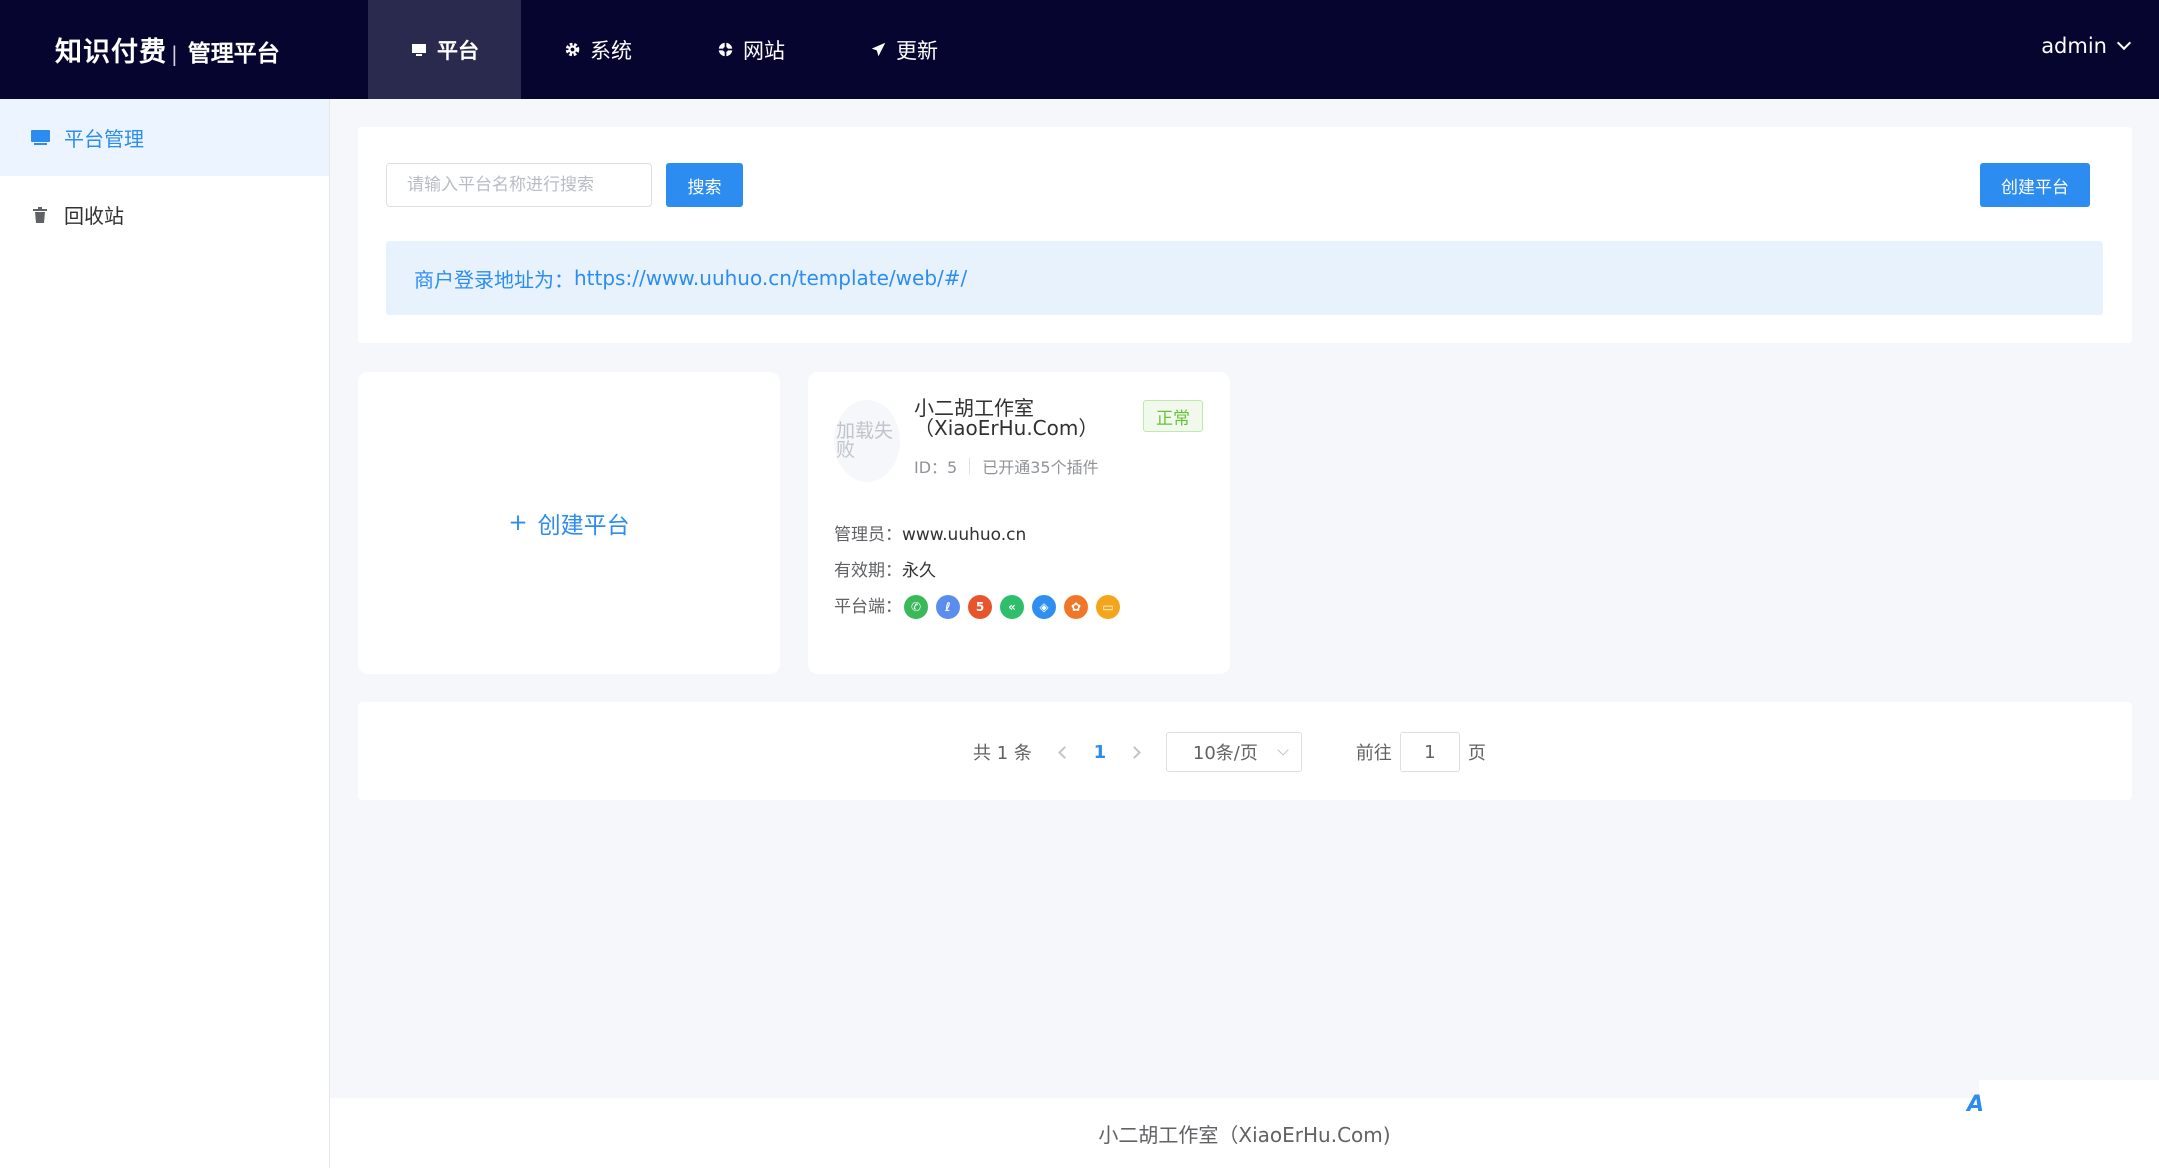  What do you see at coordinates (518, 523) in the screenshot?
I see `plus-icon: +` at bounding box center [518, 523].